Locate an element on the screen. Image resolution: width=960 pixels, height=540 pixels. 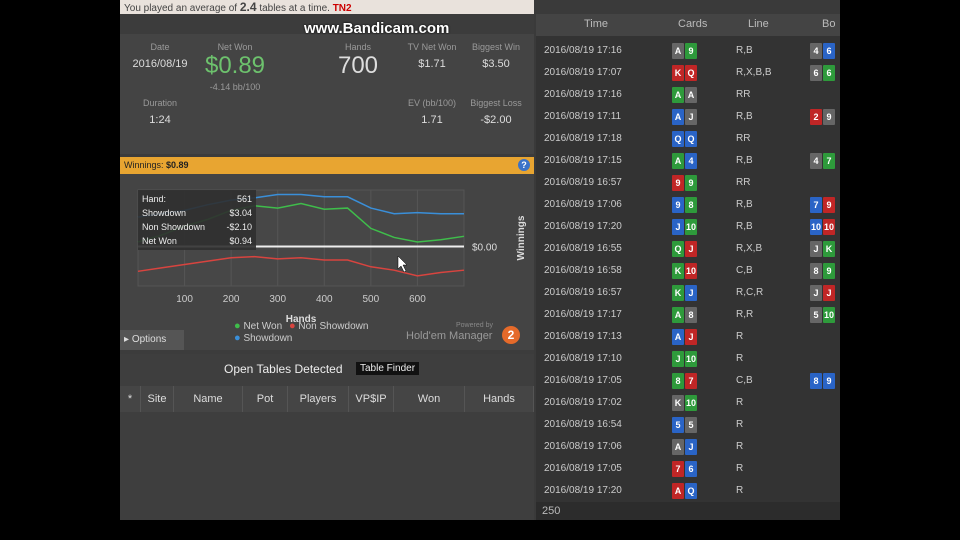
hand-row: 2016/08/19 17:06 9 8 R,B 7 9 is located at coordinates (688, 205).